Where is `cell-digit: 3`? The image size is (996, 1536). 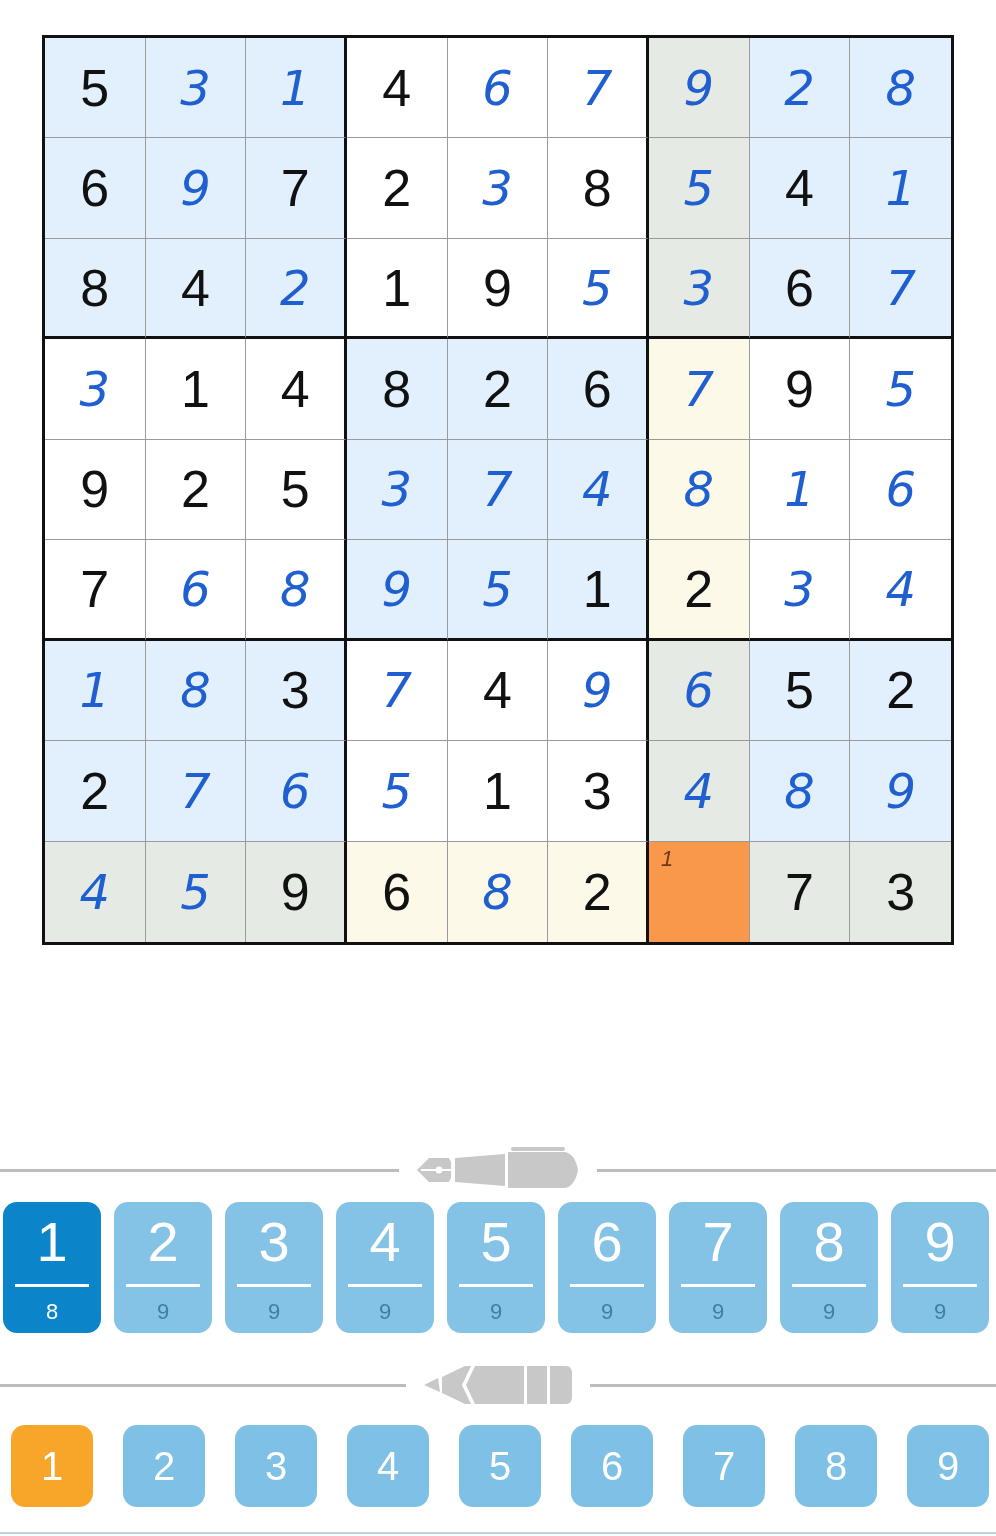 cell-digit: 3 is located at coordinates (195, 87).